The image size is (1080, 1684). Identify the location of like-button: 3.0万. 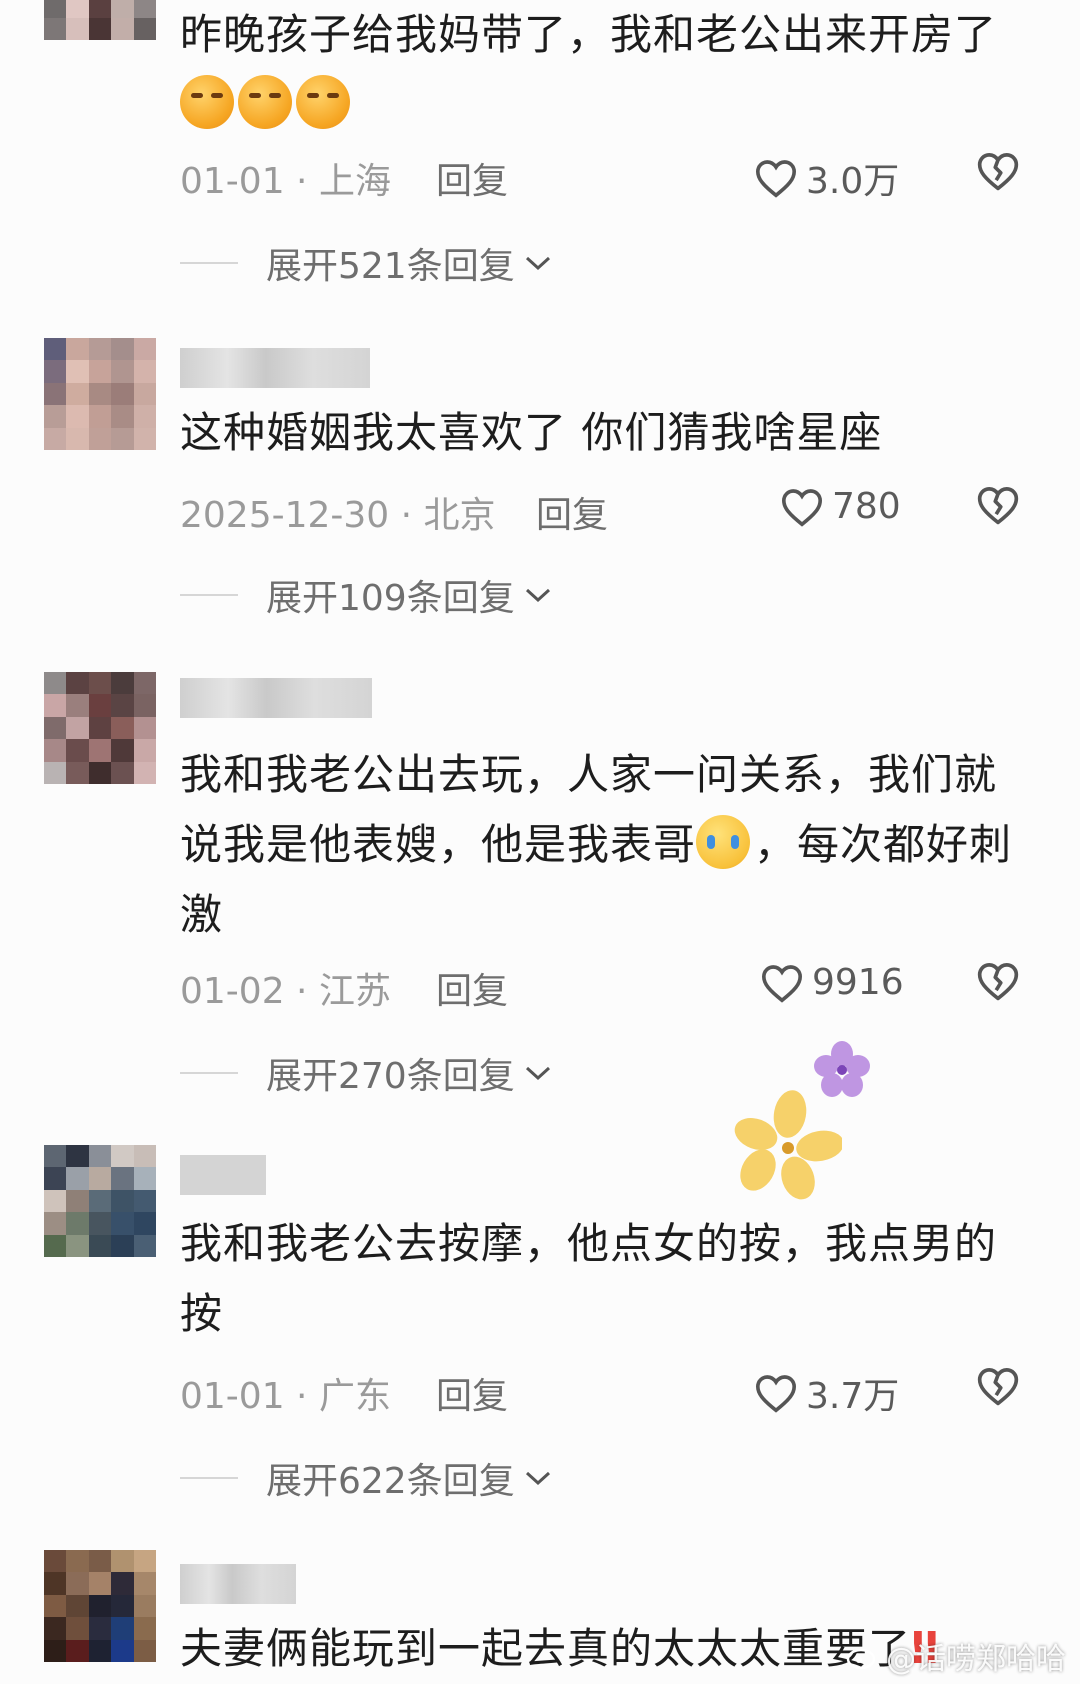
(826, 178).